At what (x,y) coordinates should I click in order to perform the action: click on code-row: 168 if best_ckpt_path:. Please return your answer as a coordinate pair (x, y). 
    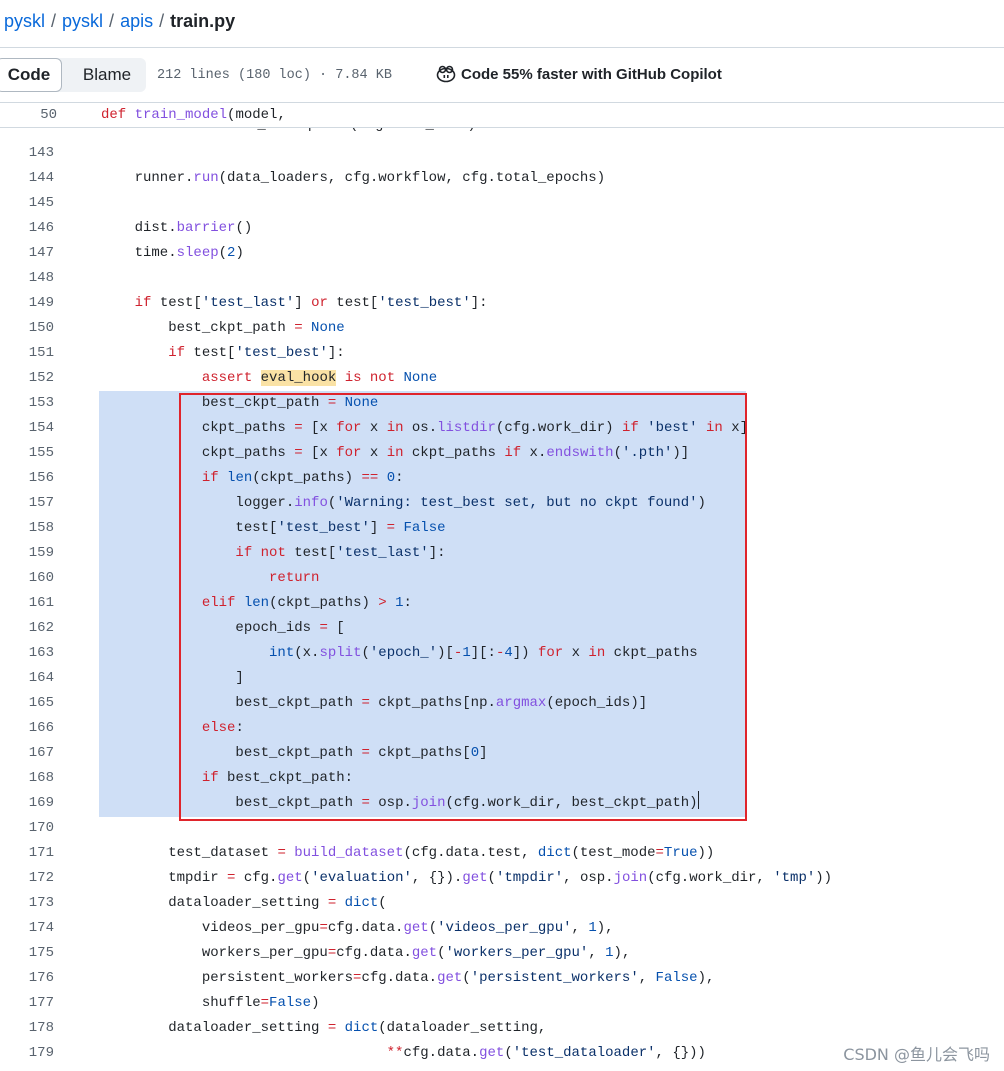
    Looking at the image, I should click on (502, 778).